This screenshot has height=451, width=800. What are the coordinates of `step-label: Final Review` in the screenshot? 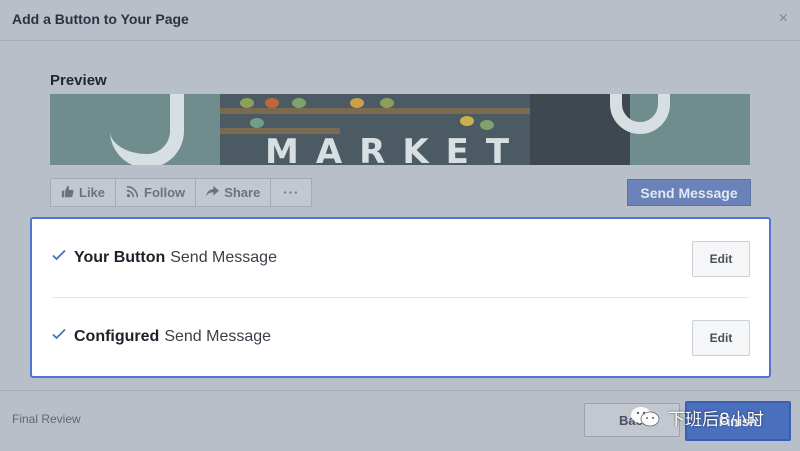 It's located at (46, 419).